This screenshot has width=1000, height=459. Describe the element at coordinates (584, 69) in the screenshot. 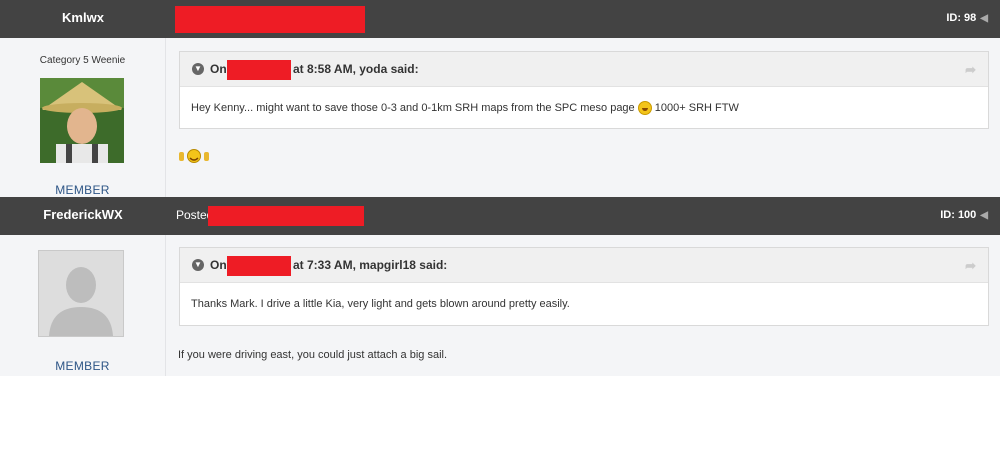

I see `quote-header: ▼ On at 8:58 AM, yoda said: ➦` at that location.